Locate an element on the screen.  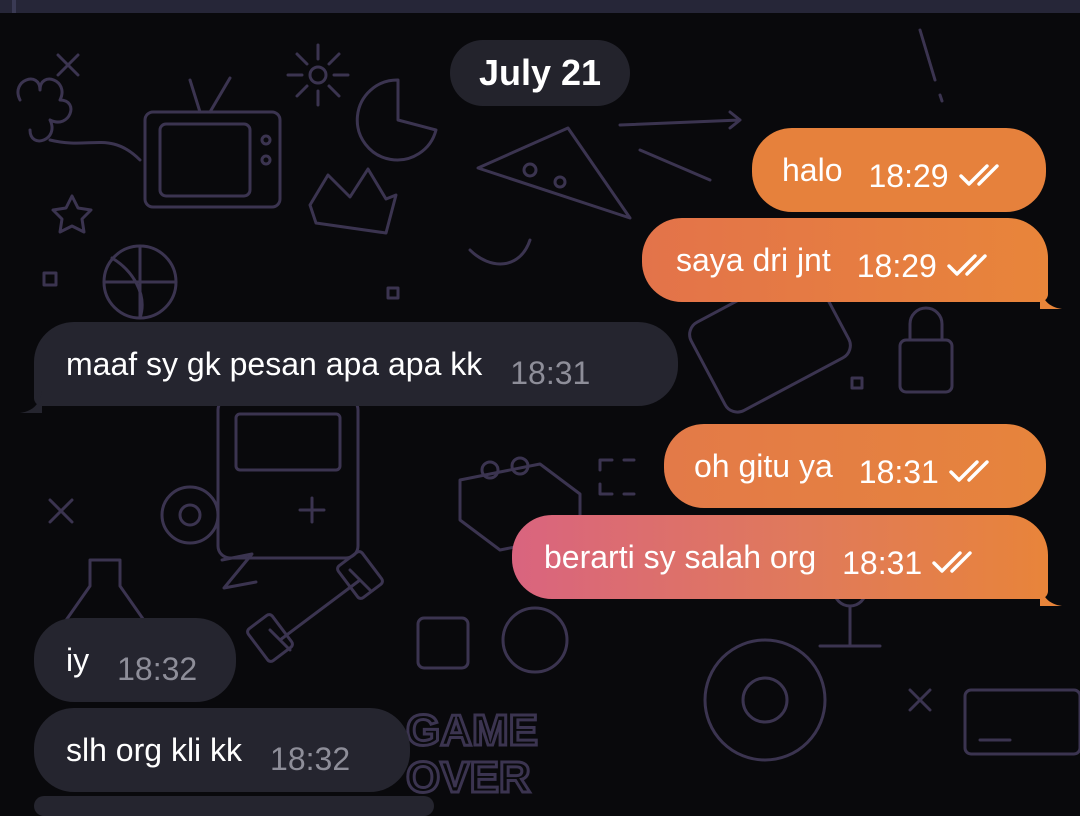
message-text: berarti sy salah org is located at coordinates (680, 556).